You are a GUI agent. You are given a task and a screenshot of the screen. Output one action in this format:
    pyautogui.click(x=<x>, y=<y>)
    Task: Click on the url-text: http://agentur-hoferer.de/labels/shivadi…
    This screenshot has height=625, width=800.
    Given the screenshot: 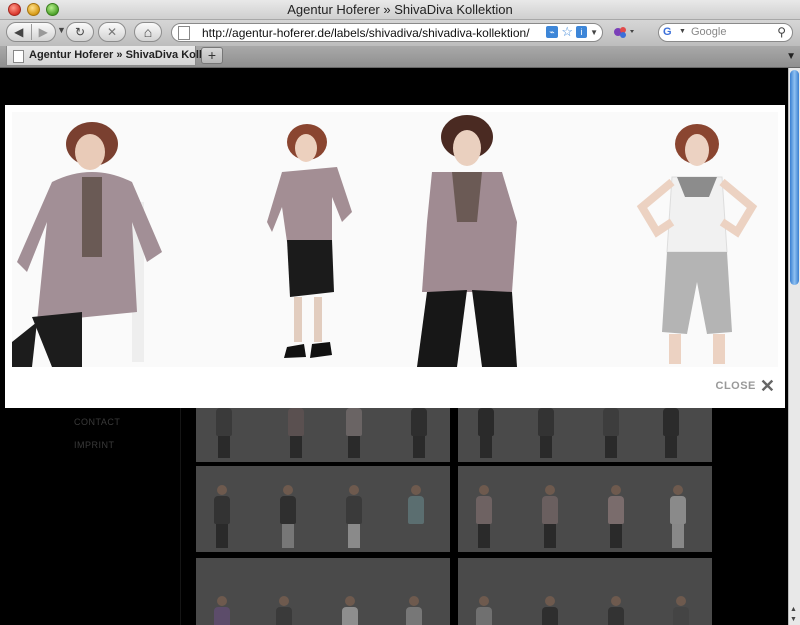 What is the action you would take?
    pyautogui.click(x=366, y=33)
    